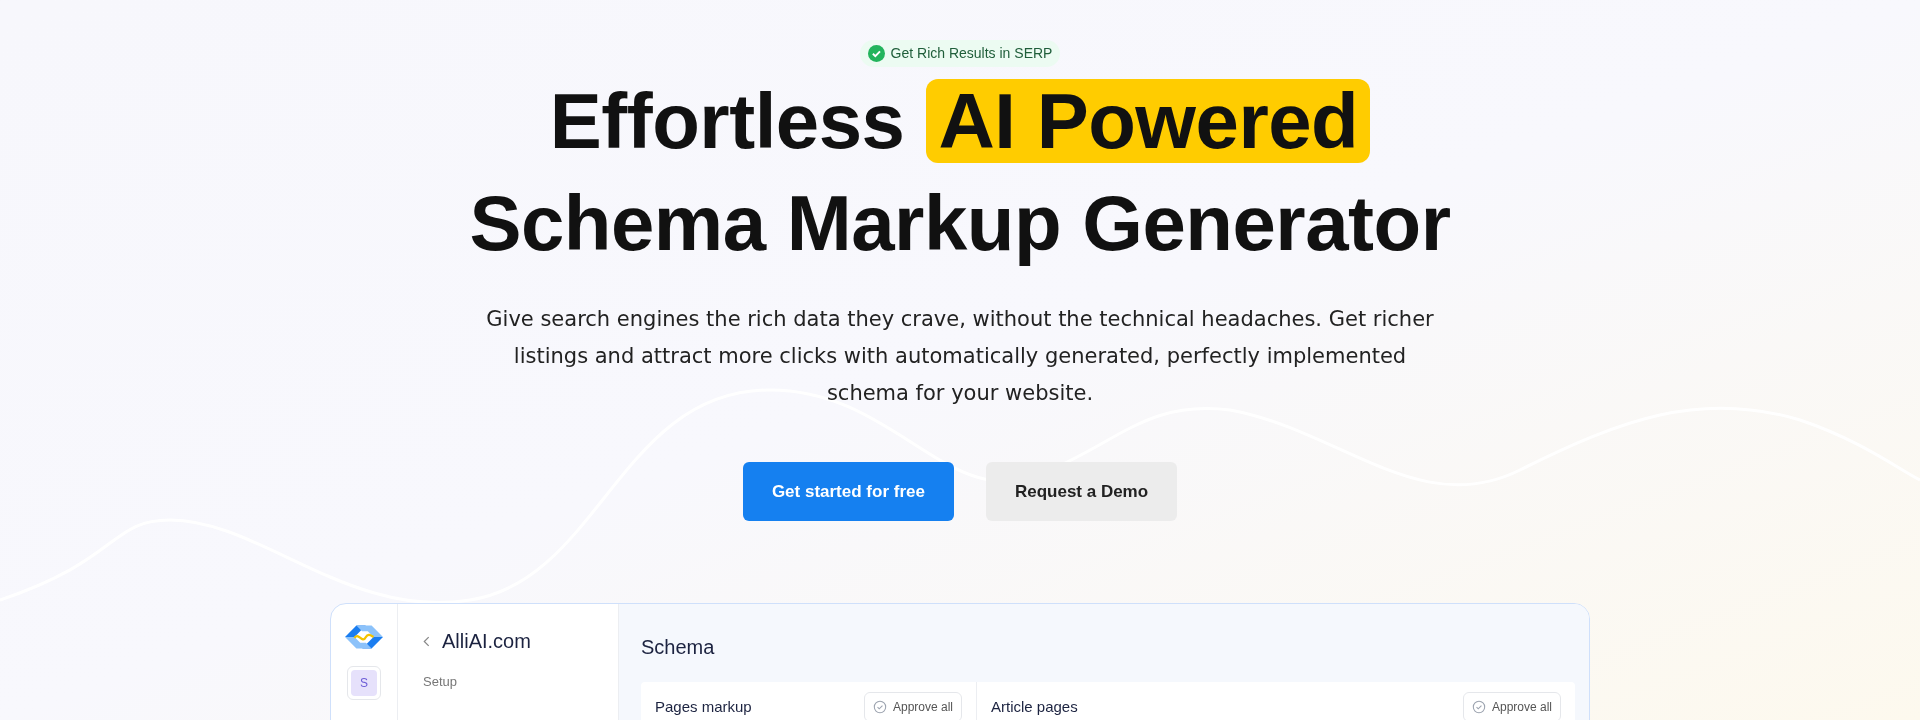 The width and height of the screenshot is (1920, 720). I want to click on workspace-avatar: S, so click(364, 683).